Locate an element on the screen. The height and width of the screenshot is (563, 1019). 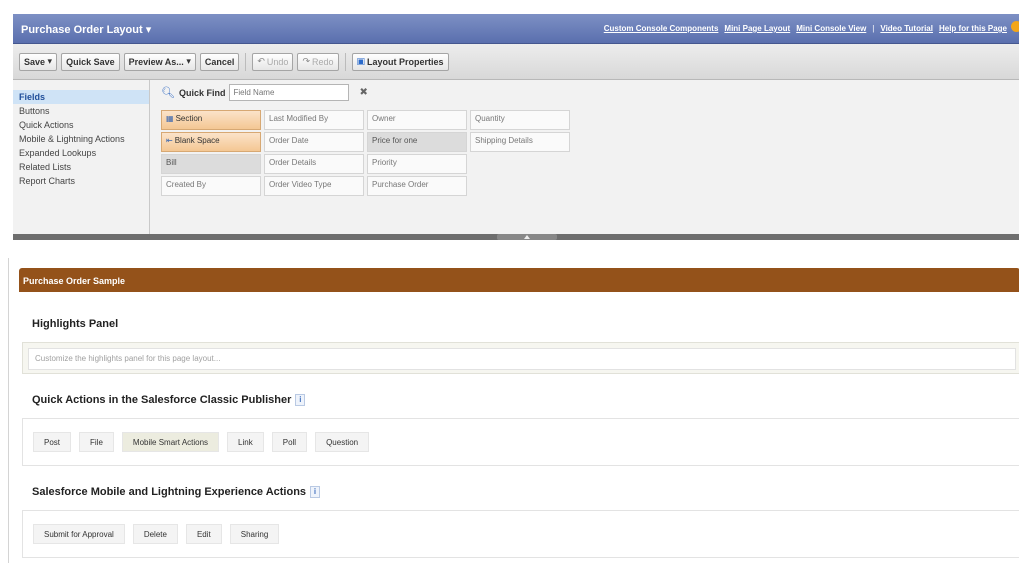
field-blank-space: ⇤ Blank Space is located at coordinates (211, 142).